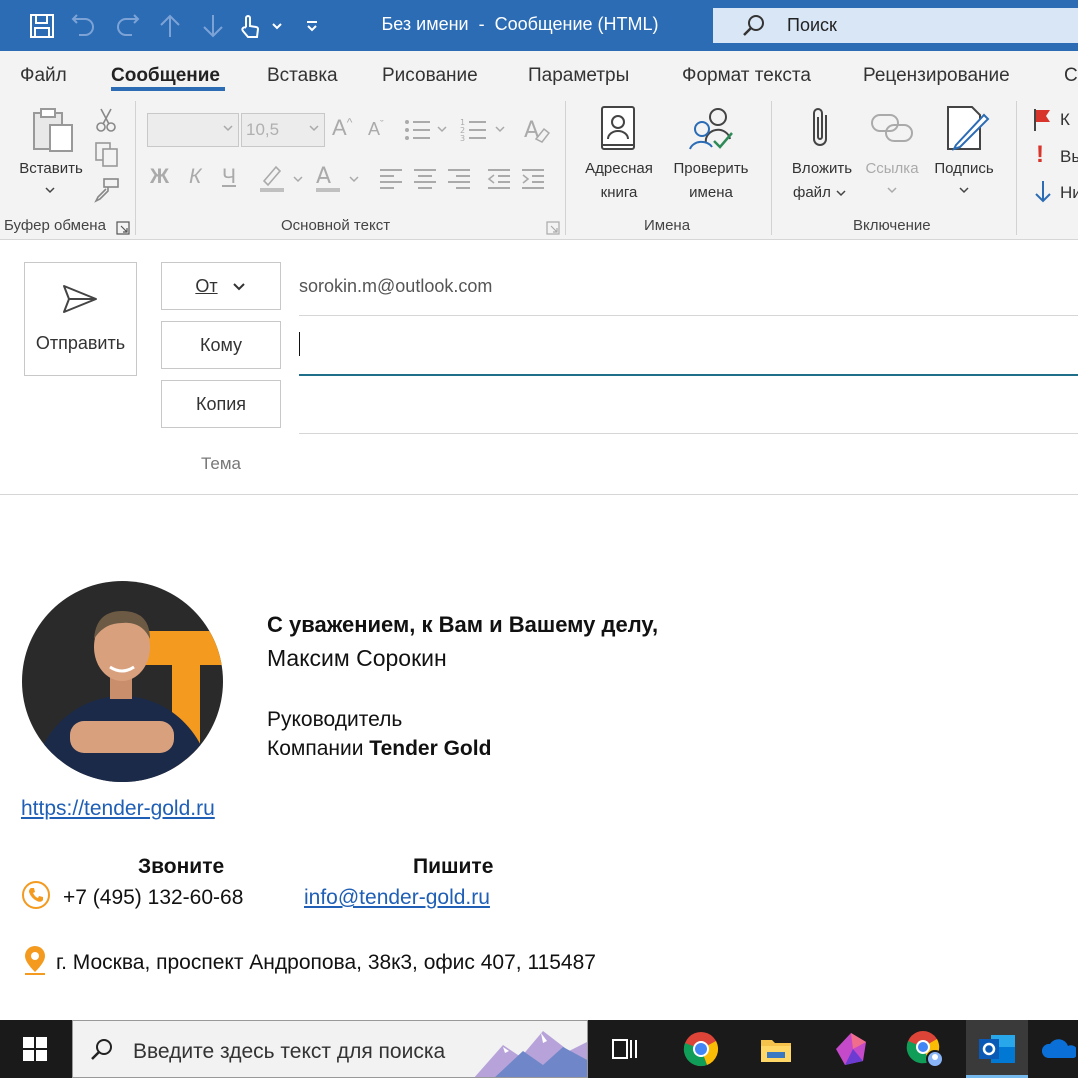 This screenshot has width=1078, height=1078. Describe the element at coordinates (688, 410) in the screenshot. I see `cc-input` at that location.